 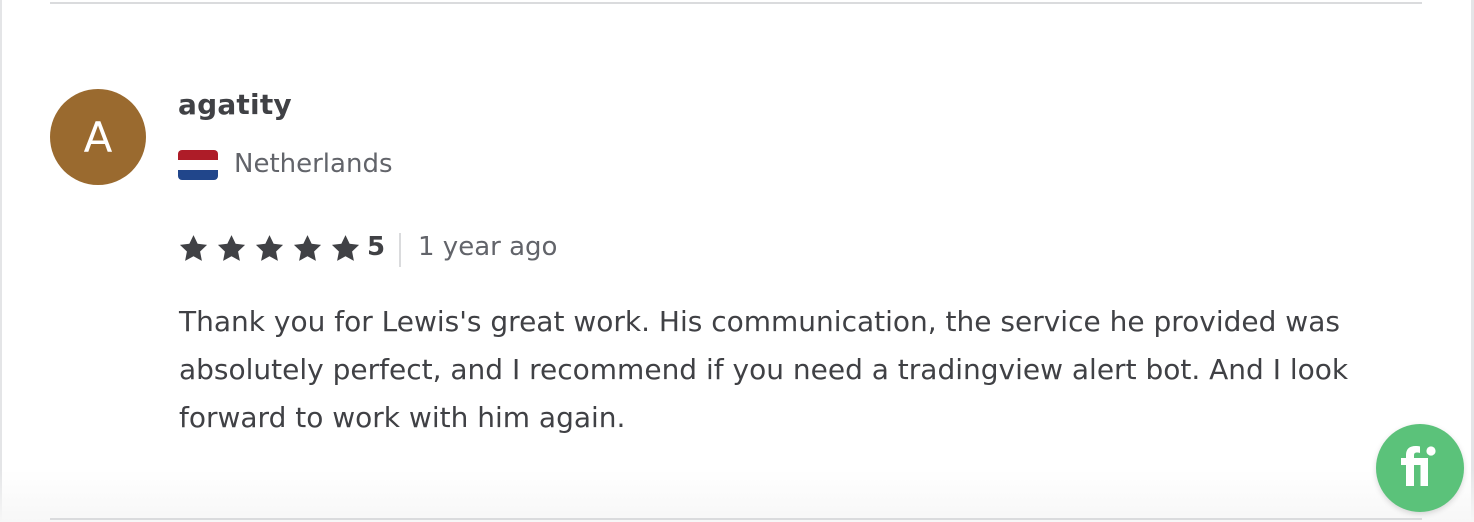 What do you see at coordinates (400, 250) in the screenshot?
I see `rating-separator` at bounding box center [400, 250].